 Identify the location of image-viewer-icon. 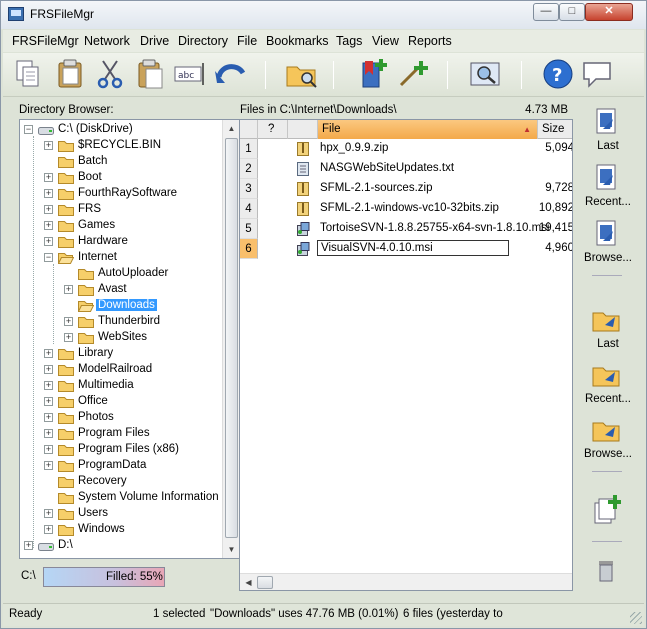
(486, 74).